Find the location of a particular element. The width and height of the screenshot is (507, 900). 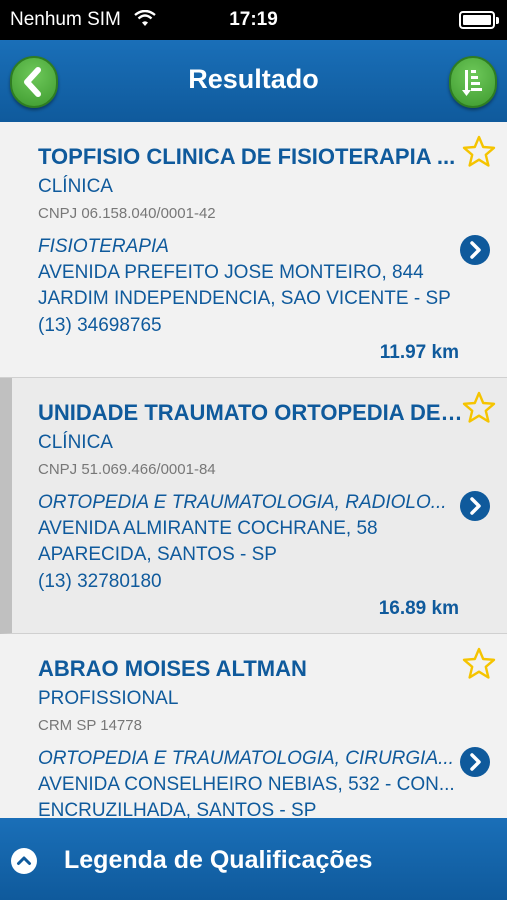

result-distance: 11.97 km is located at coordinates (419, 352).